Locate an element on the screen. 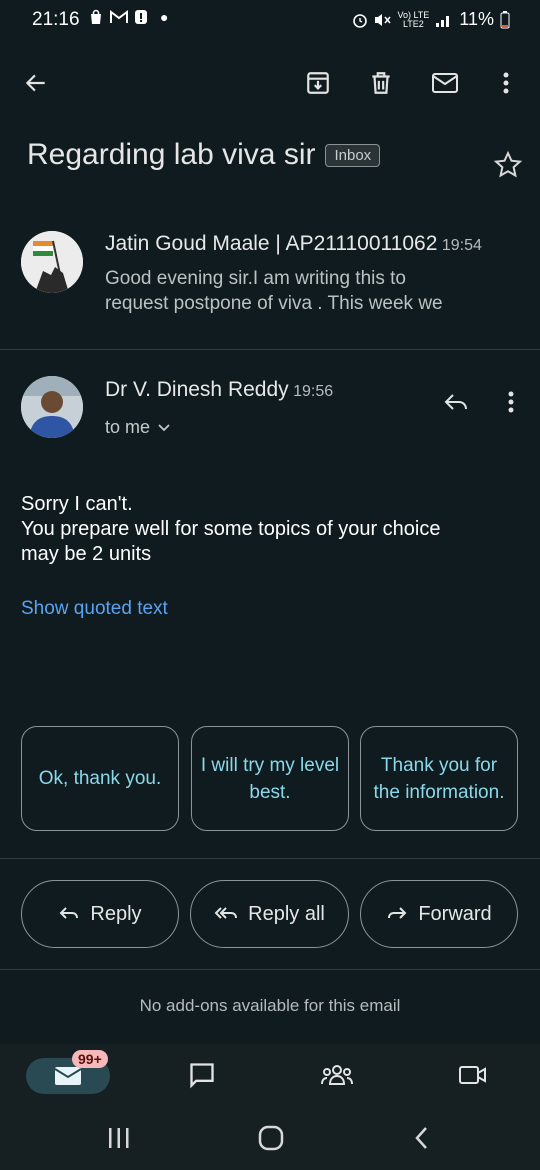 Image resolution: width=540 pixels, height=1170 pixels. sender-avatar-photo is located at coordinates (52, 407).